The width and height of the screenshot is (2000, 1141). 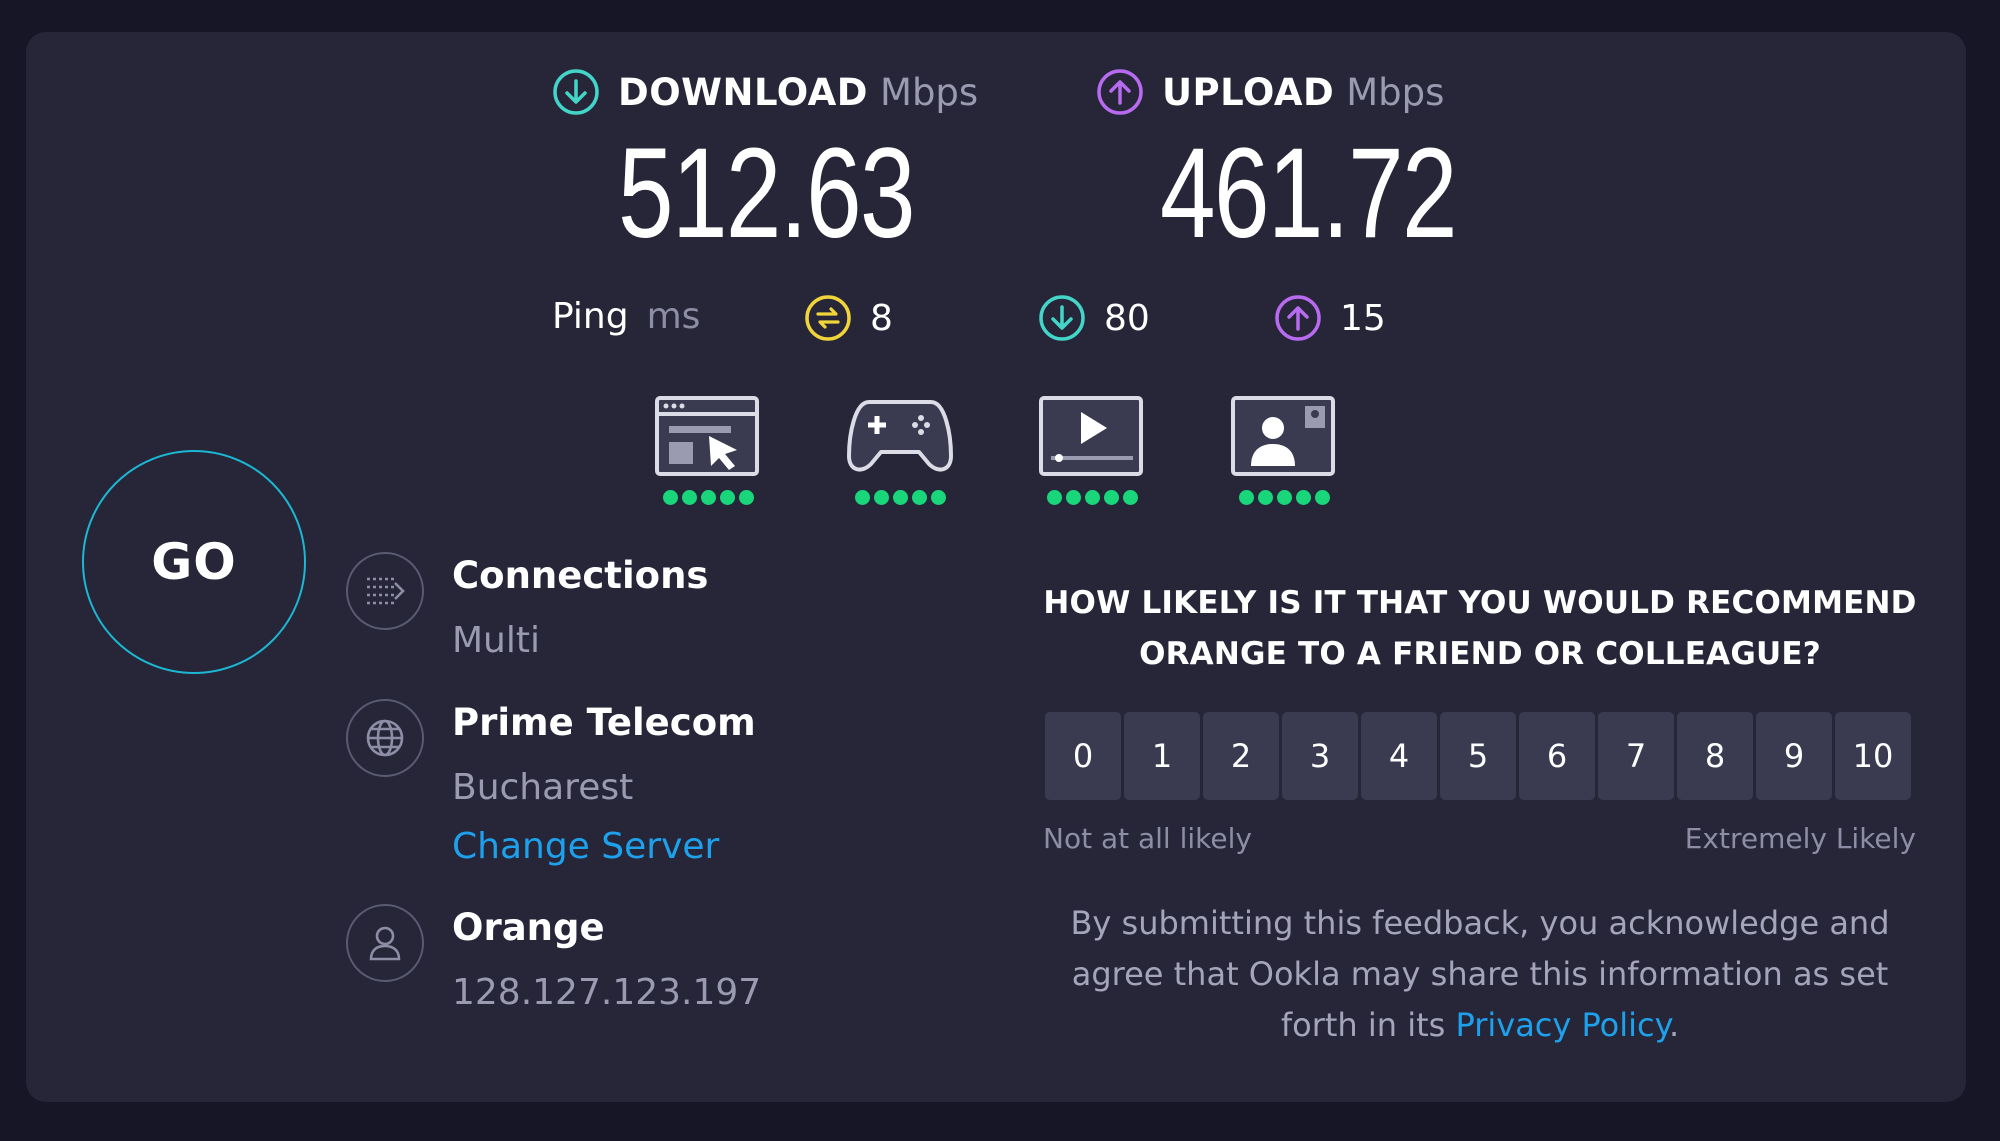 What do you see at coordinates (1083, 756) in the screenshot?
I see `rating-option-0: 0` at bounding box center [1083, 756].